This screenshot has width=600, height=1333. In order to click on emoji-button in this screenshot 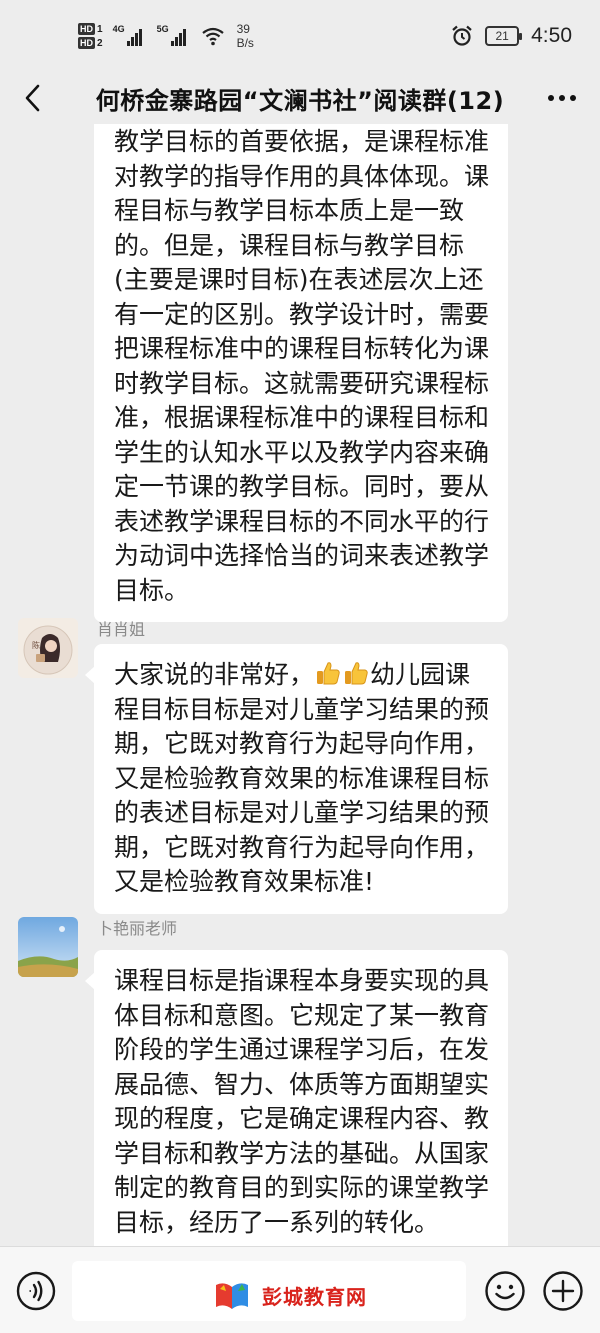, I will do `click(505, 1291)`.